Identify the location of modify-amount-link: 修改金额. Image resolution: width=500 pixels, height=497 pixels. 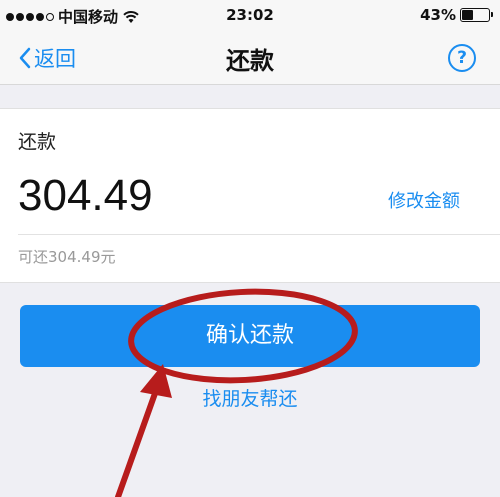
(424, 200).